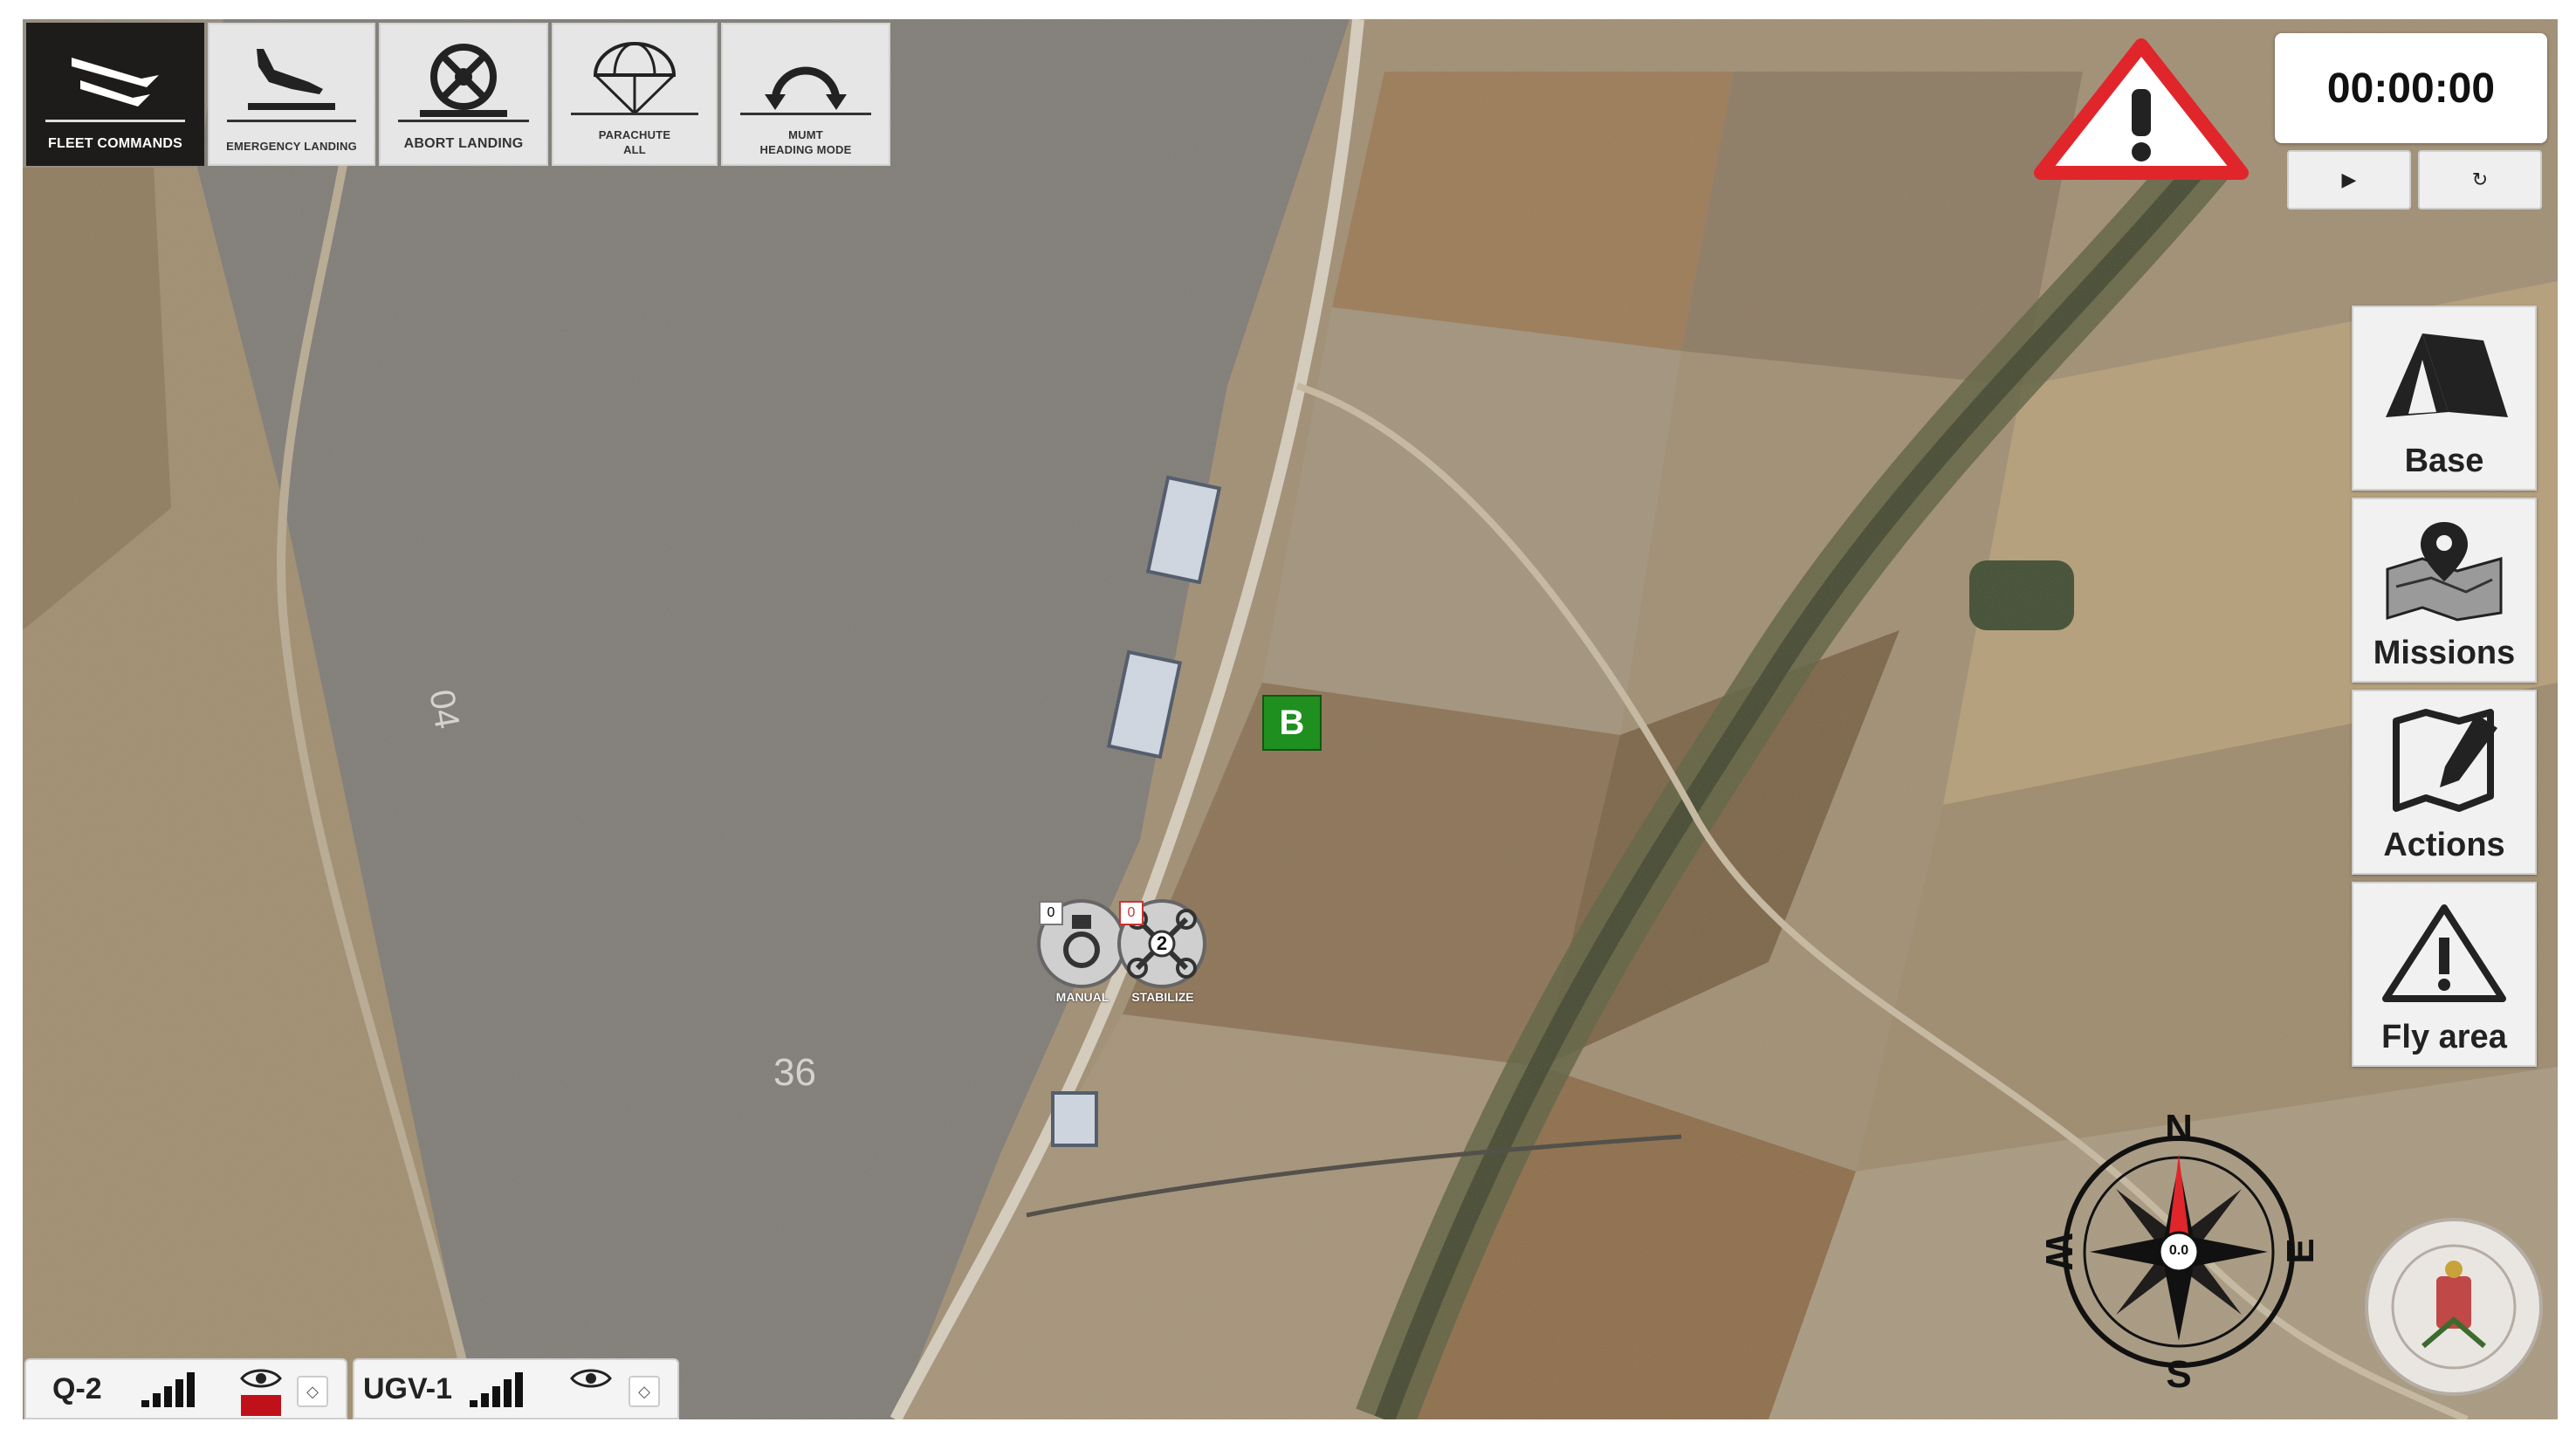 Image resolution: width=2576 pixels, height=1443 pixels. I want to click on abort-landing-label: ABORT LANDING, so click(463, 143).